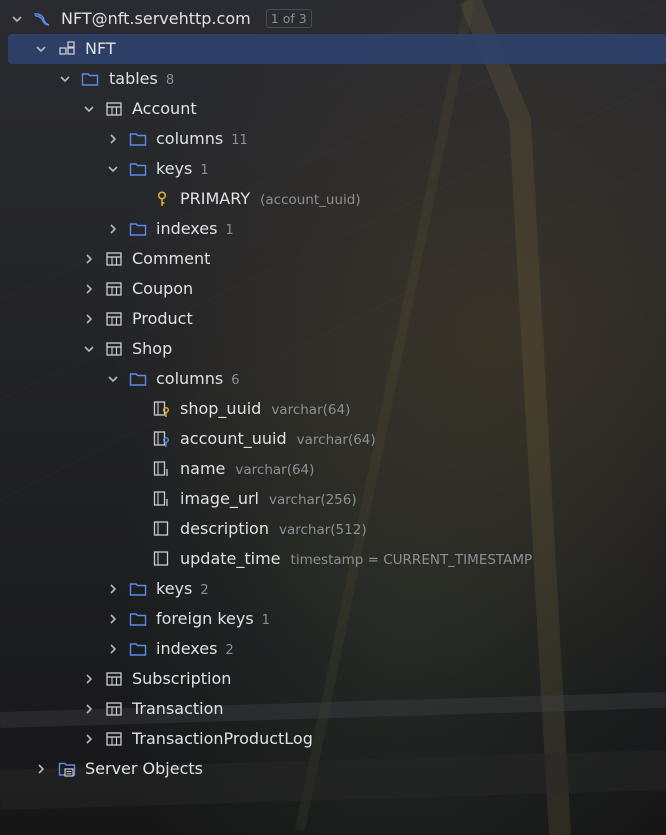 The height and width of the screenshot is (835, 666). Describe the element at coordinates (333, 79) in the screenshot. I see `tree-row-tables-folder: tables 8` at that location.